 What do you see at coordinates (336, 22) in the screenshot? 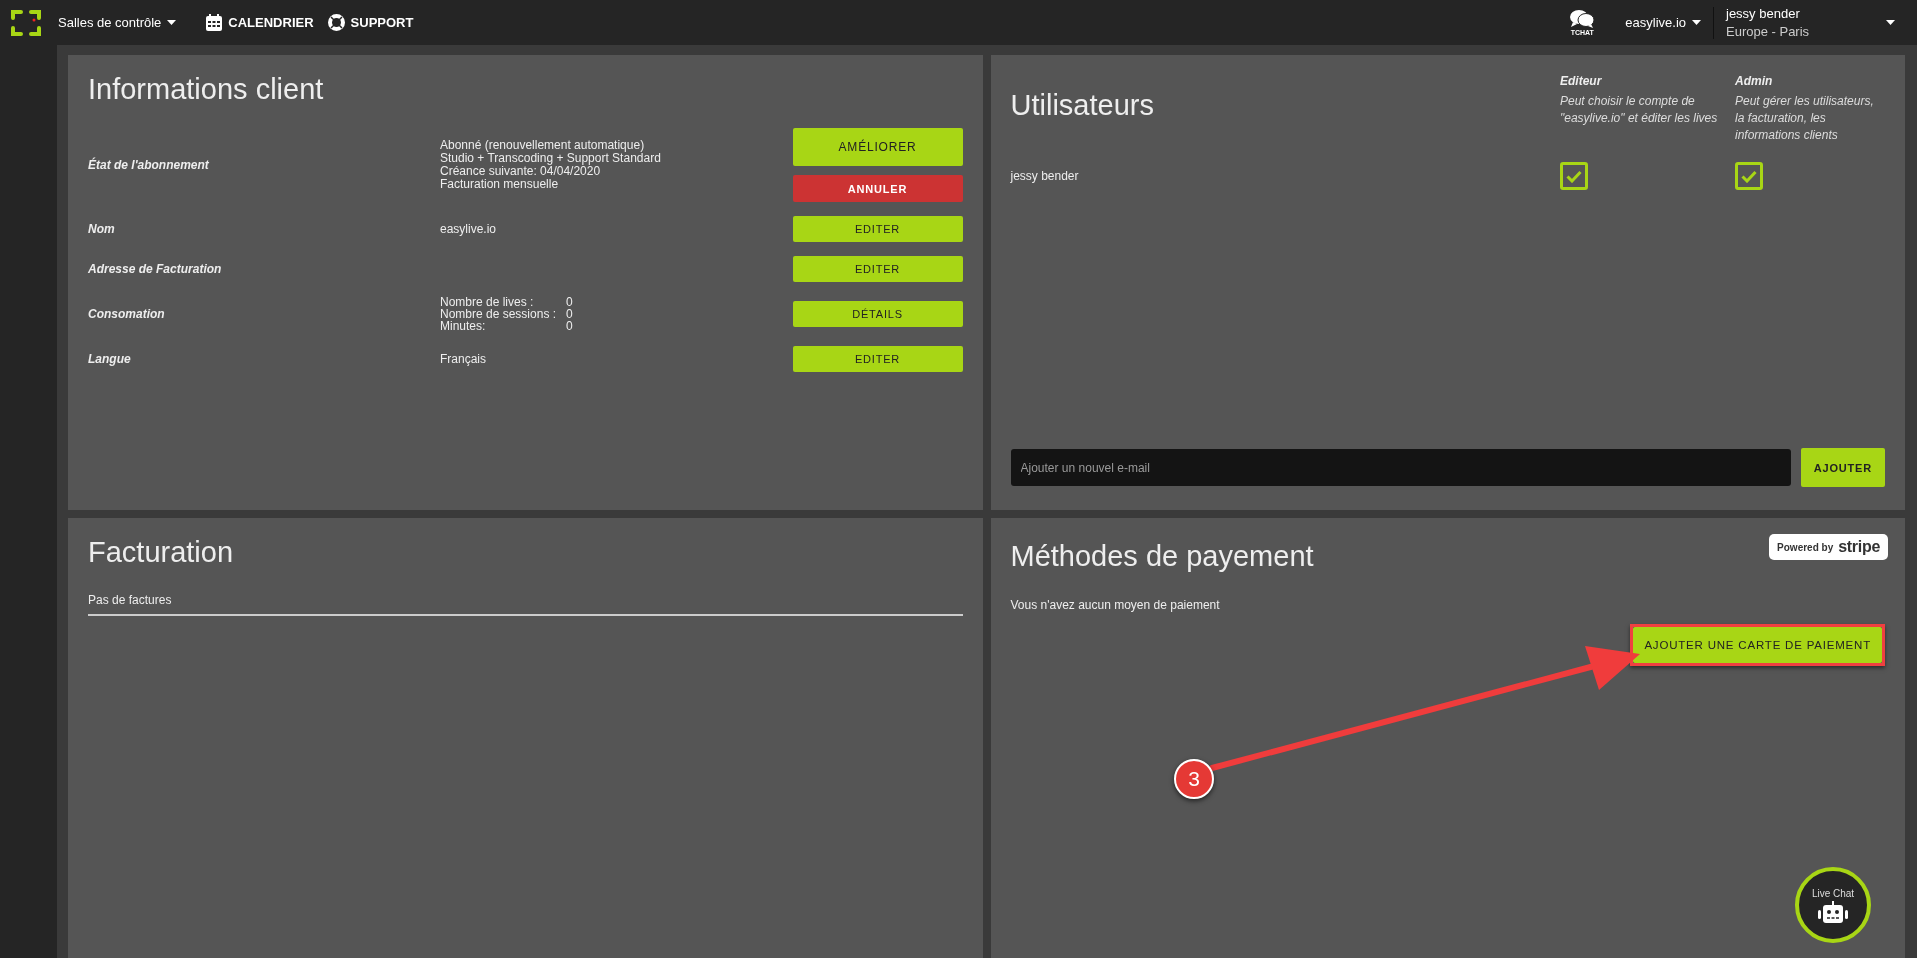
I see `lifebuoy-icon` at bounding box center [336, 22].